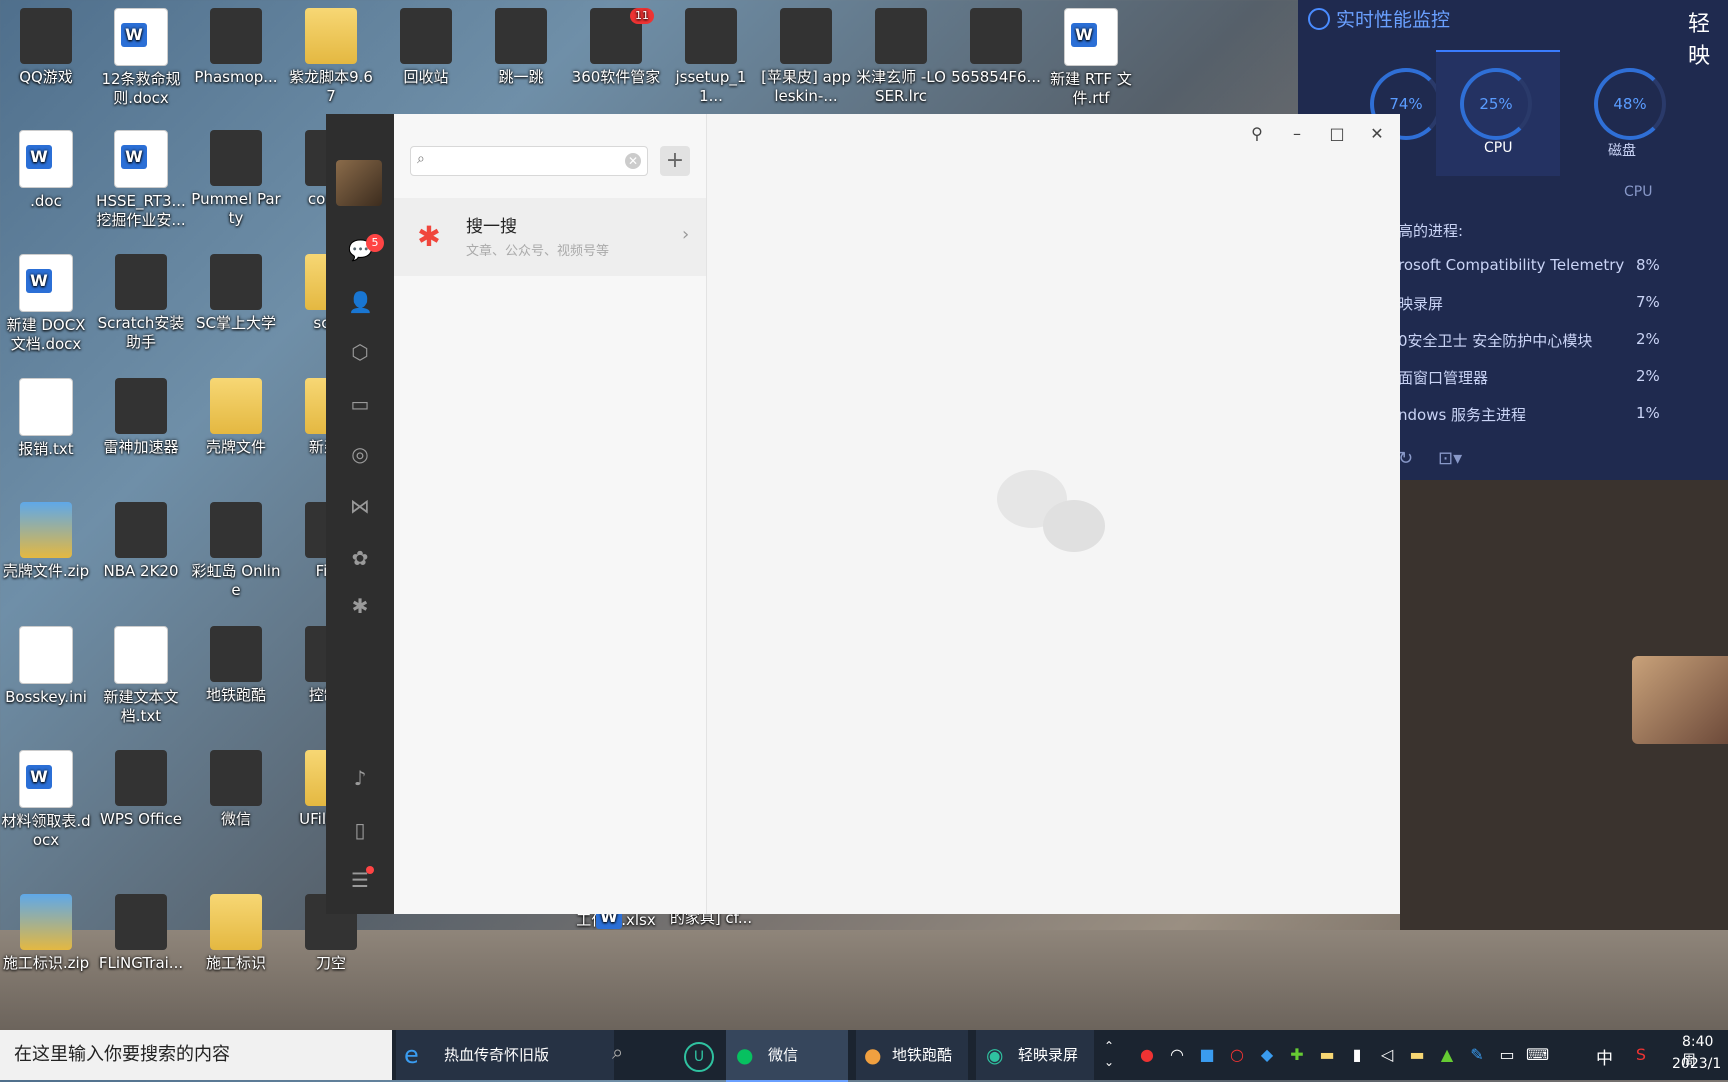 The image size is (1728, 1082). What do you see at coordinates (236, 549) in the screenshot?
I see `desktop-icon: 彩虹岛 Online` at bounding box center [236, 549].